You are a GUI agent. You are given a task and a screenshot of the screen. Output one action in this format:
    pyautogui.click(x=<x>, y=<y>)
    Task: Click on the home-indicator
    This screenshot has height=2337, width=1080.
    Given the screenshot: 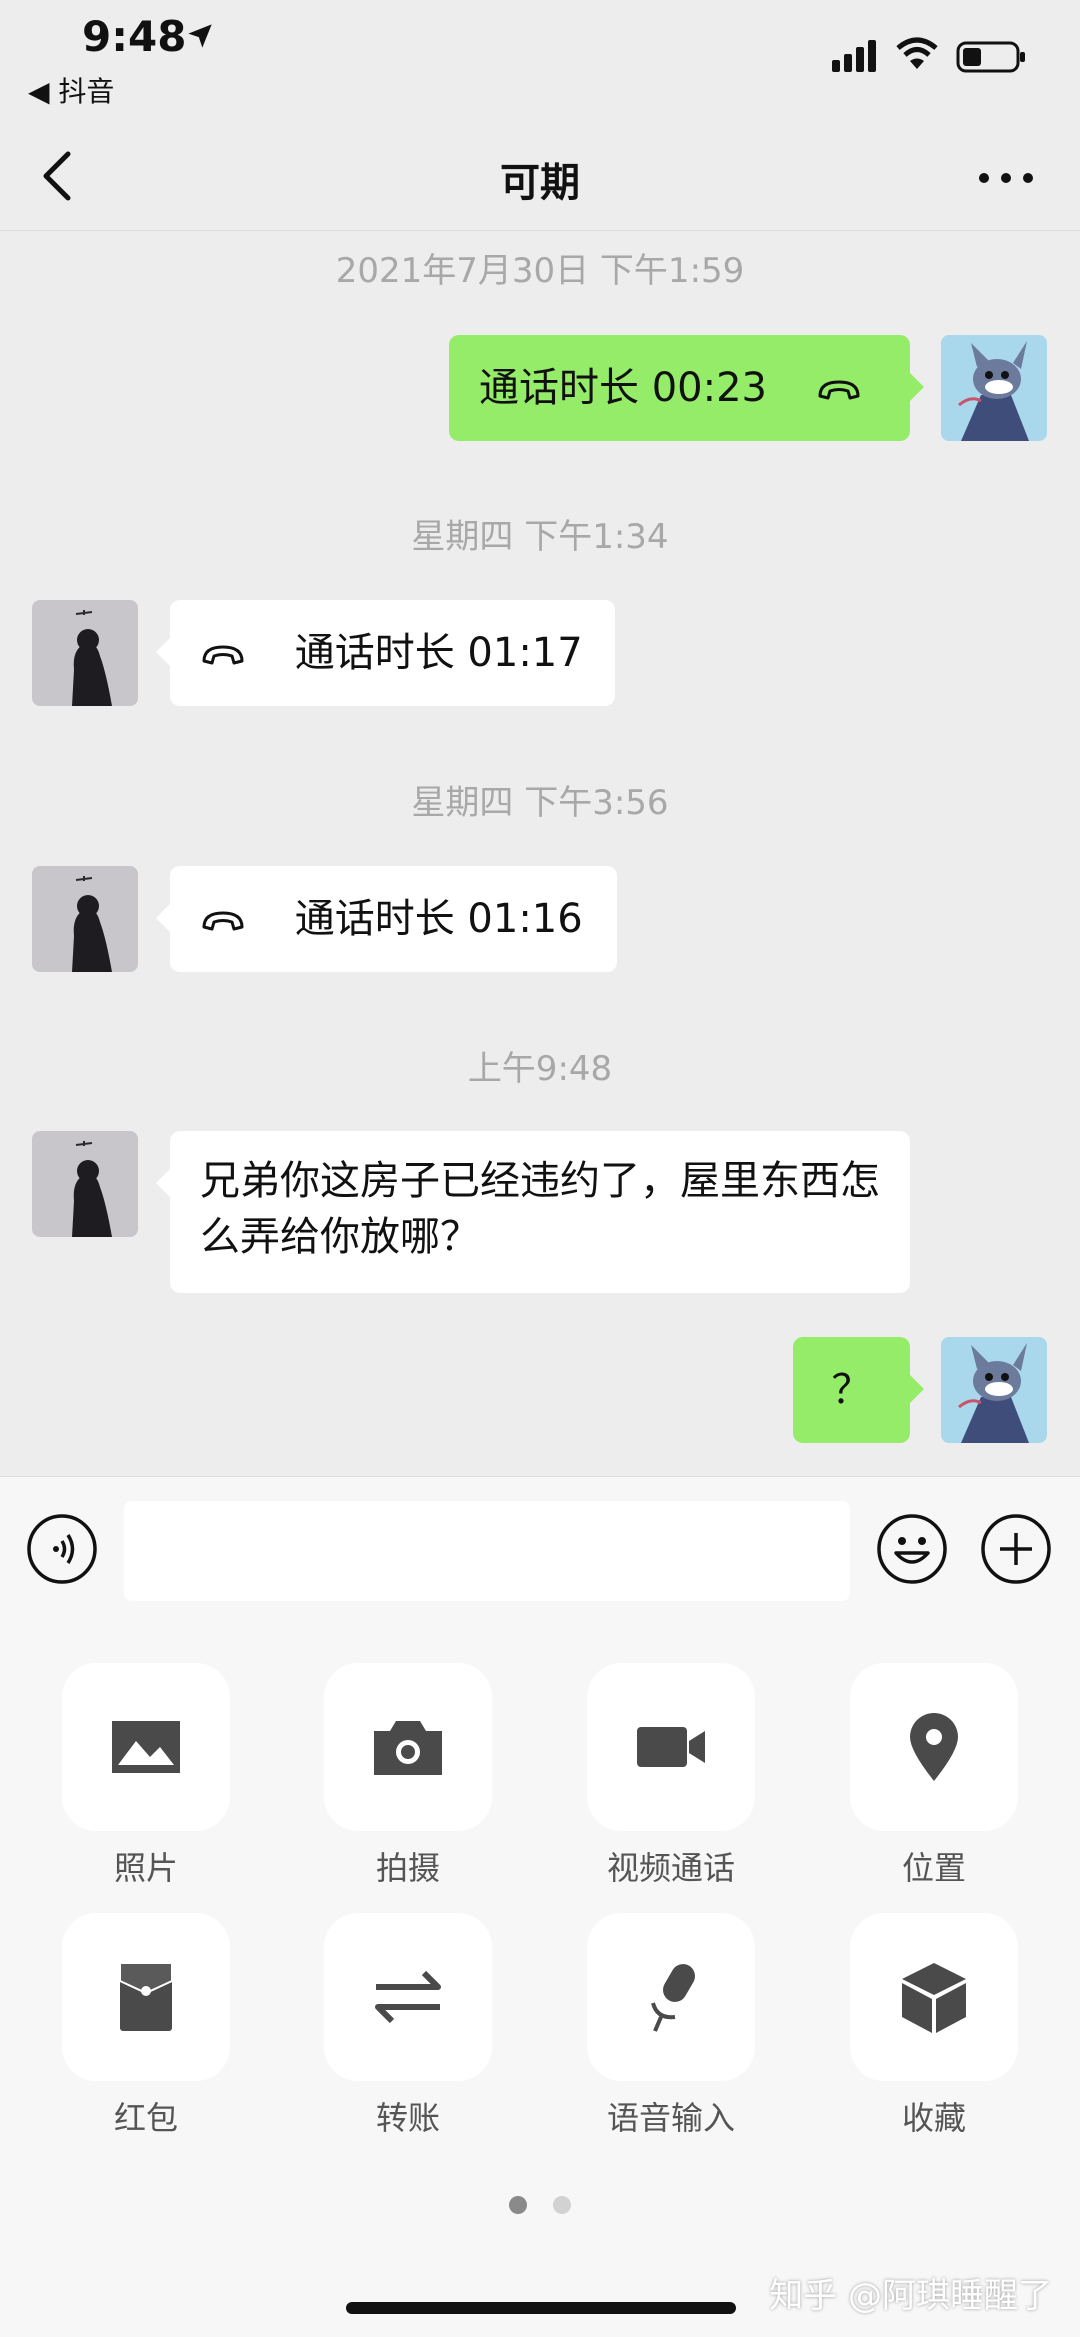 What is the action you would take?
    pyautogui.click(x=541, y=2308)
    